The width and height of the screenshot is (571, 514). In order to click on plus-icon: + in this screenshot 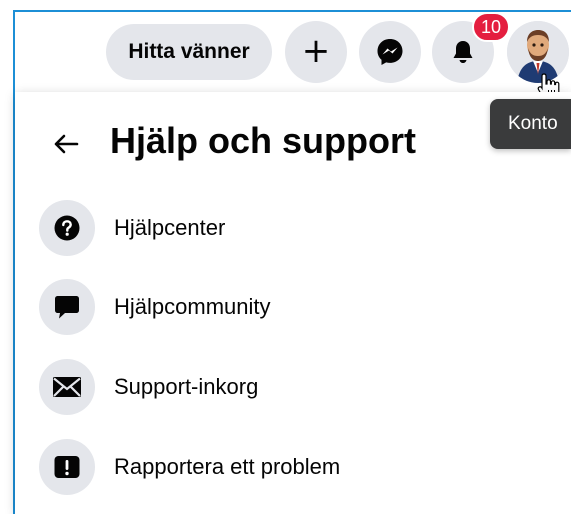, I will do `click(316, 50)`.